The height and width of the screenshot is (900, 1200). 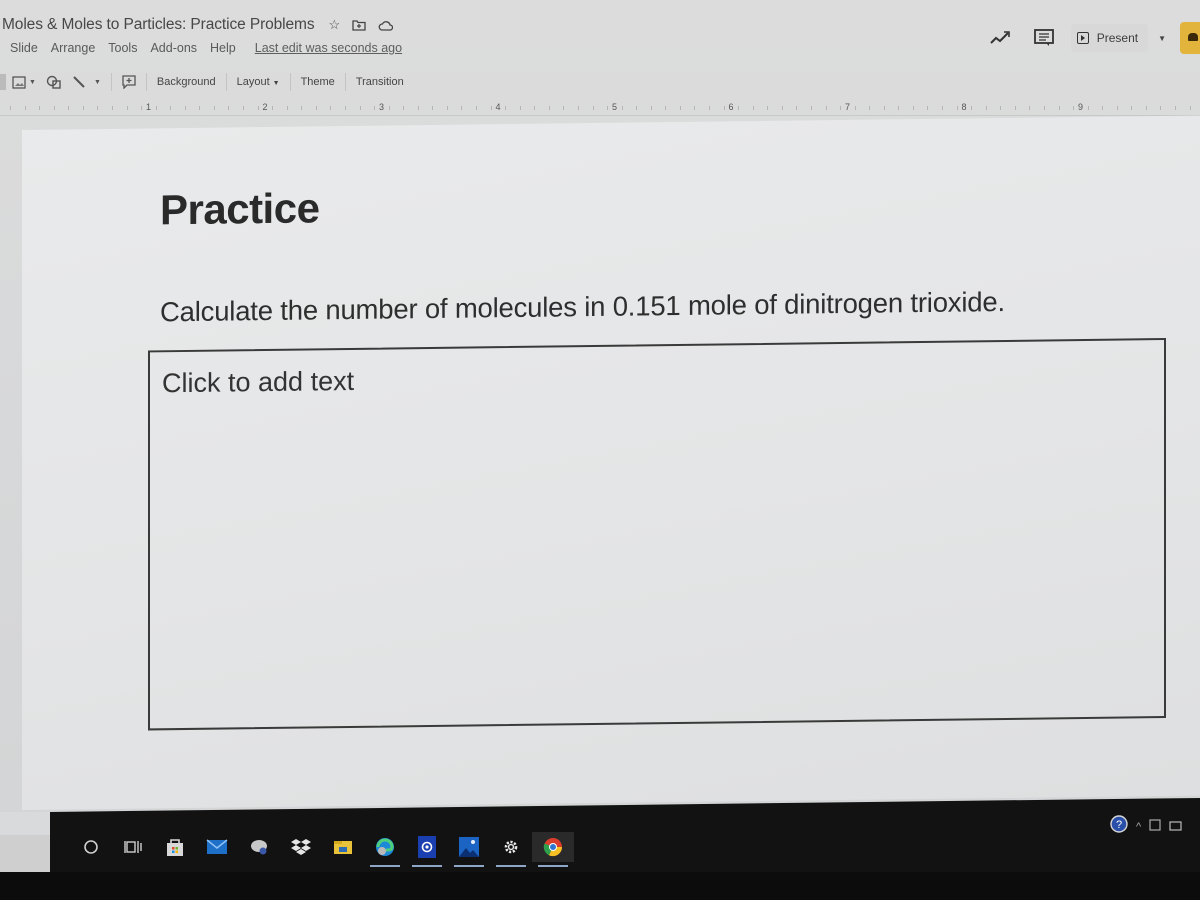 What do you see at coordinates (91, 847) in the screenshot?
I see `cortana-circle-icon` at bounding box center [91, 847].